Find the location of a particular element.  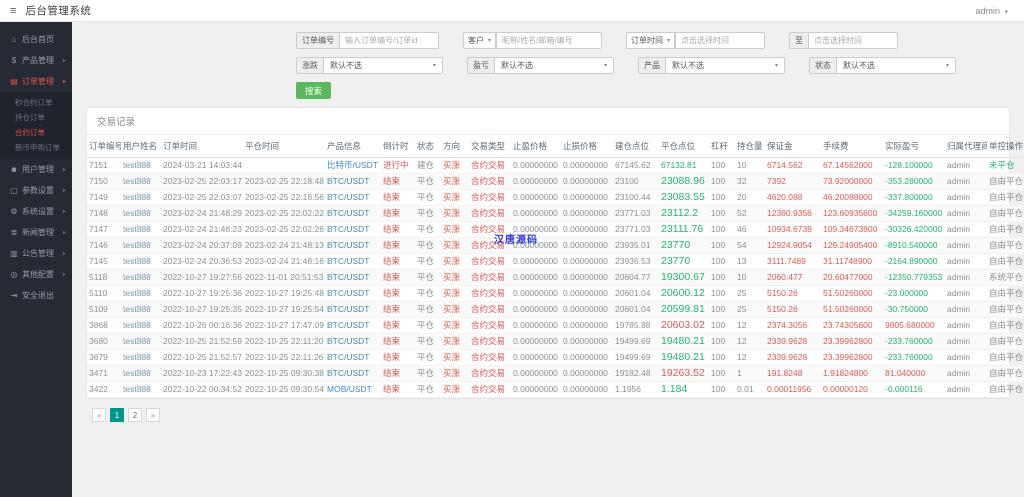

sidebar-subitem-position-orders: 持仓订单 is located at coordinates (36, 117).